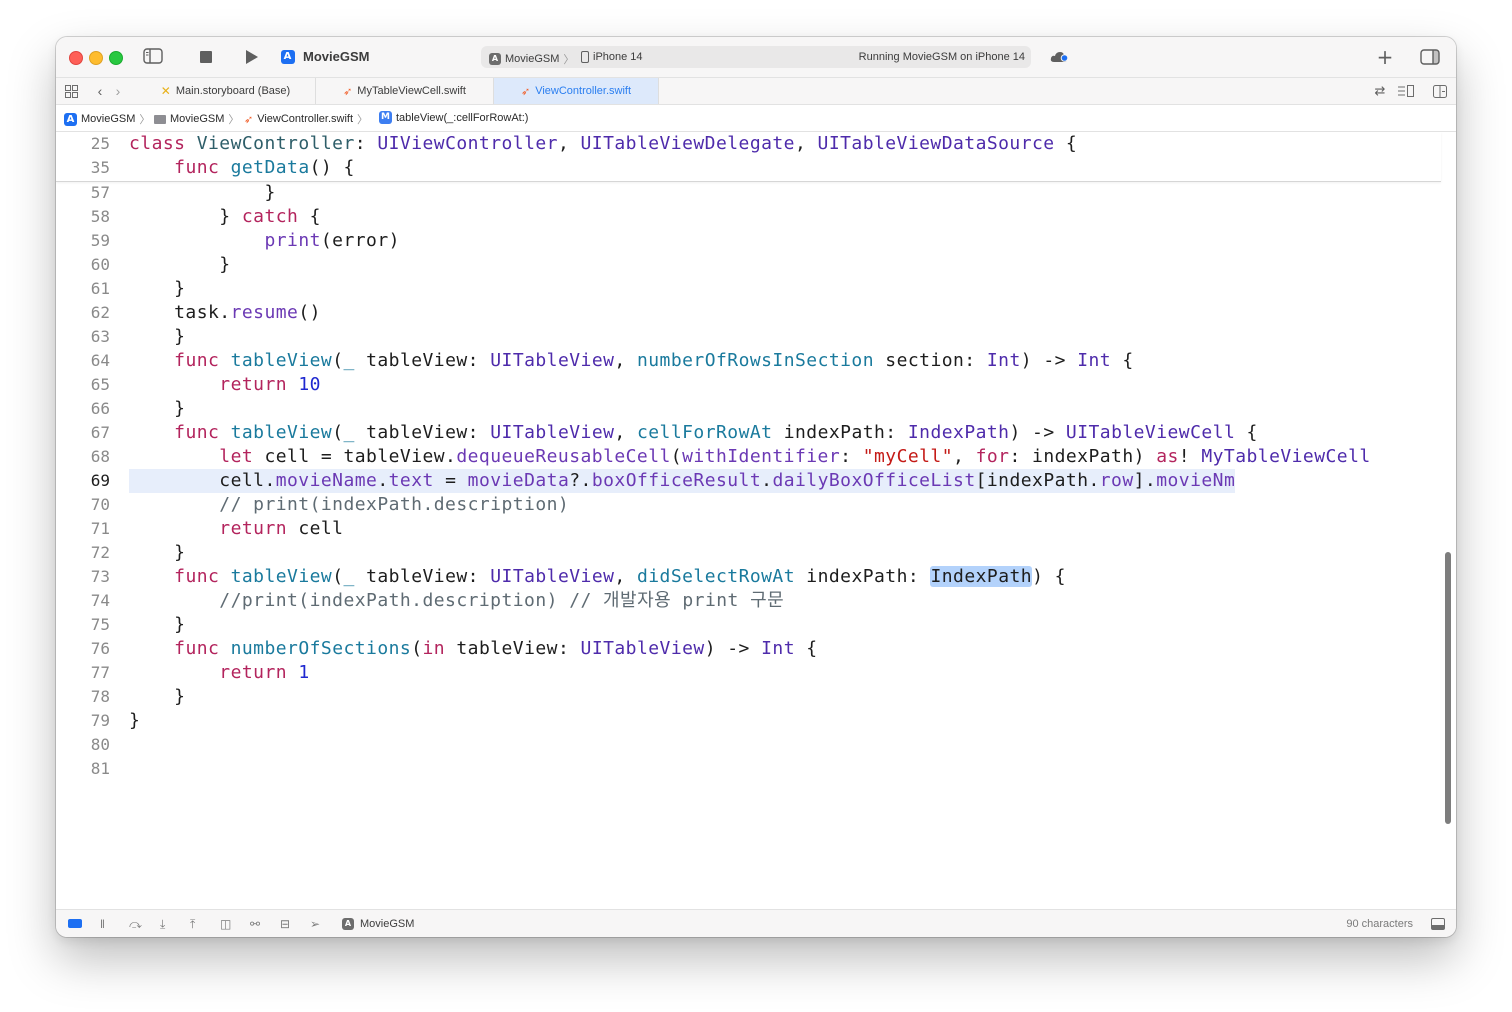 This screenshot has height=1012, width=1512. Describe the element at coordinates (100, 91) in the screenshot. I see `back-chevron-icon: ‹` at that location.